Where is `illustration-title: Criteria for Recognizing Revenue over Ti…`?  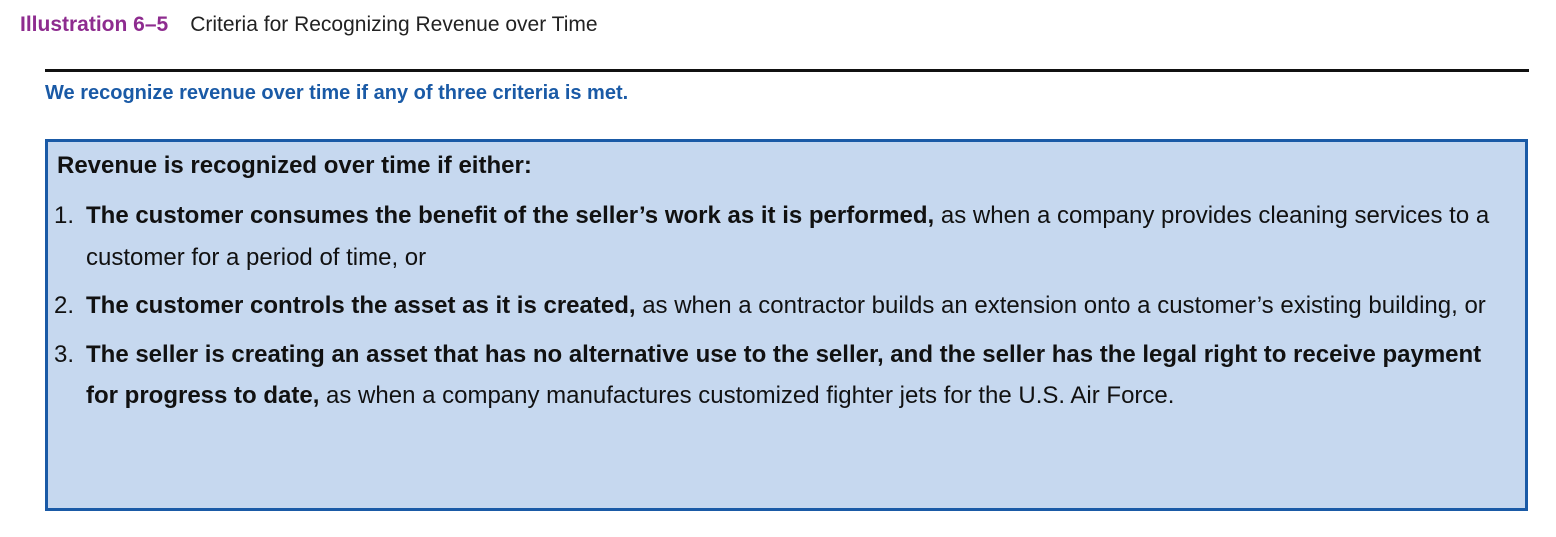
illustration-title: Criteria for Recognizing Revenue over Ti… is located at coordinates (394, 24).